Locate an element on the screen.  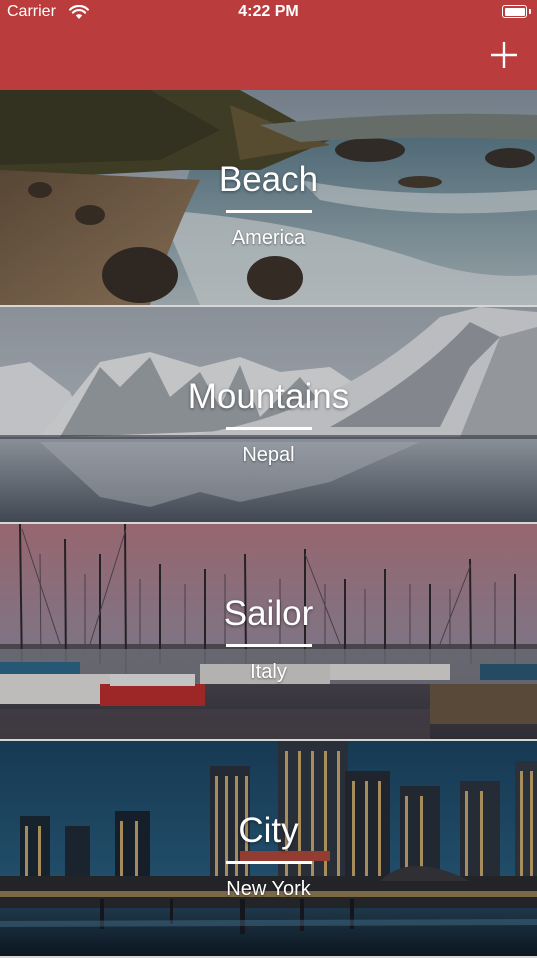
battery-icon is located at coordinates (516, 11).